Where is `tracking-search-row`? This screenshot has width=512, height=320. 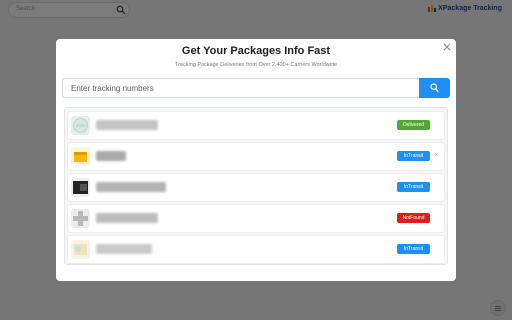
tracking-search-row is located at coordinates (256, 88).